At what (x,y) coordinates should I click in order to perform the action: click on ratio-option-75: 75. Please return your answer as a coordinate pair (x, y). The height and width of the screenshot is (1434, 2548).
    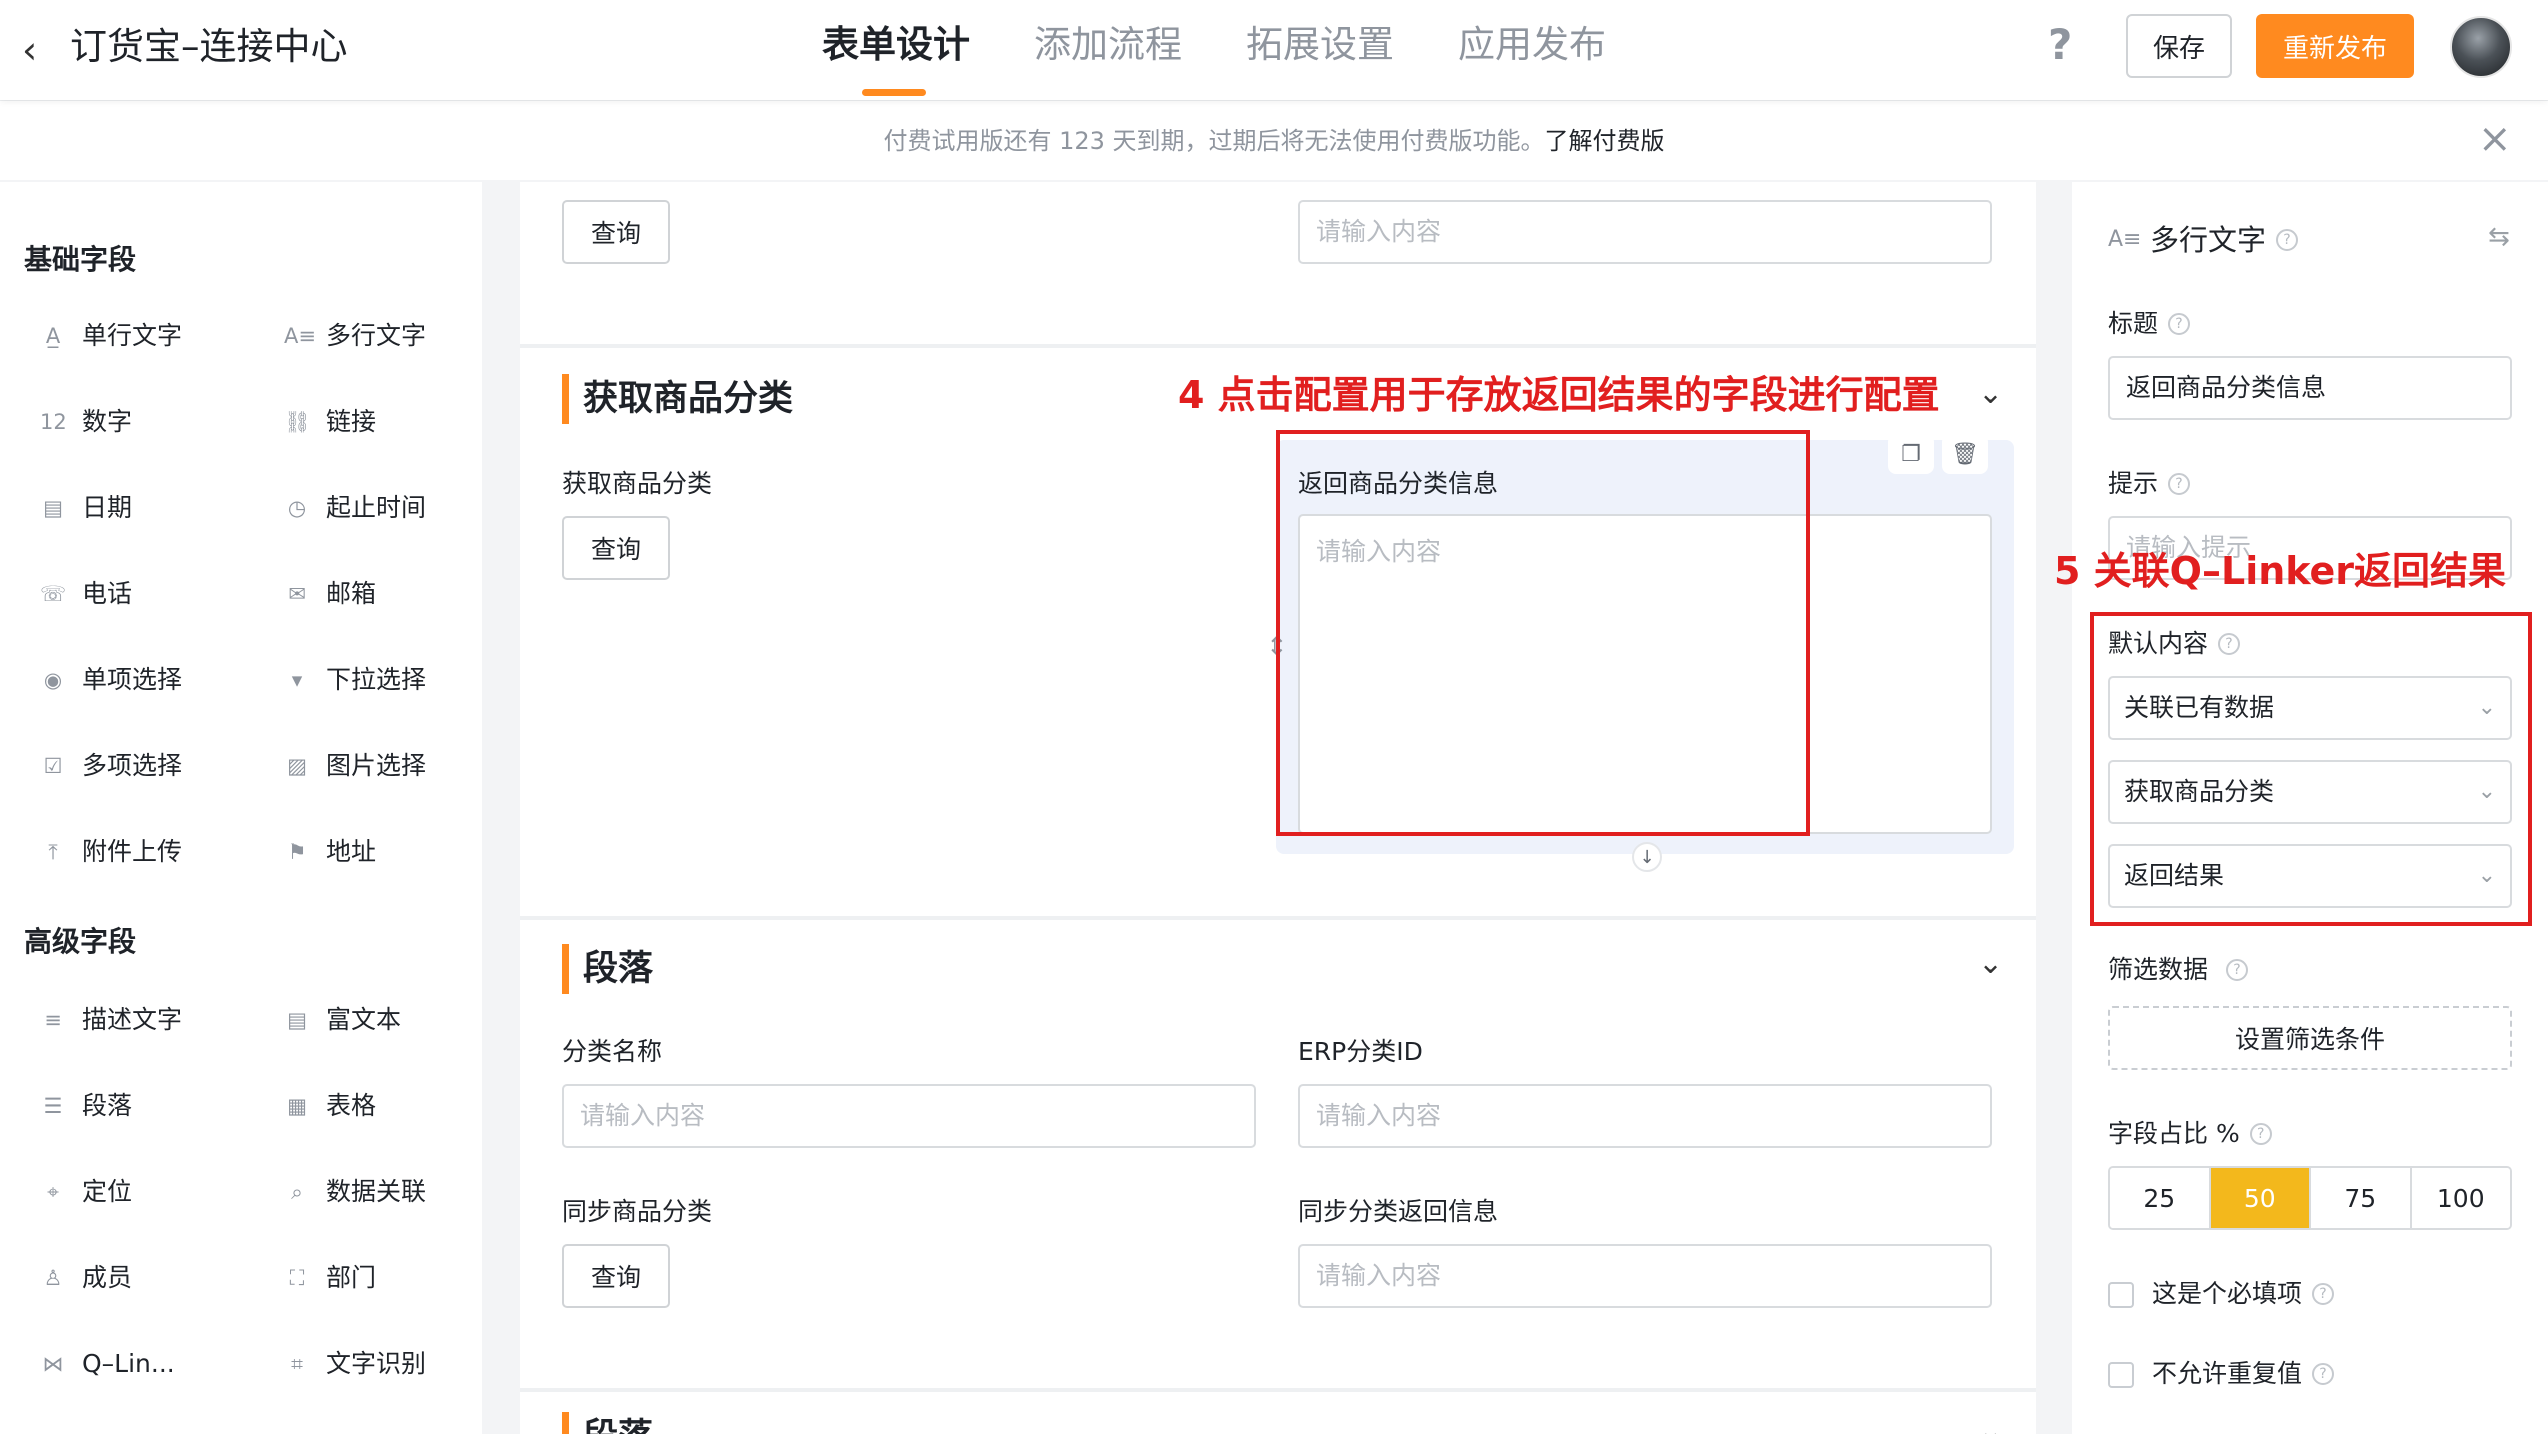
    Looking at the image, I should click on (2361, 1198).